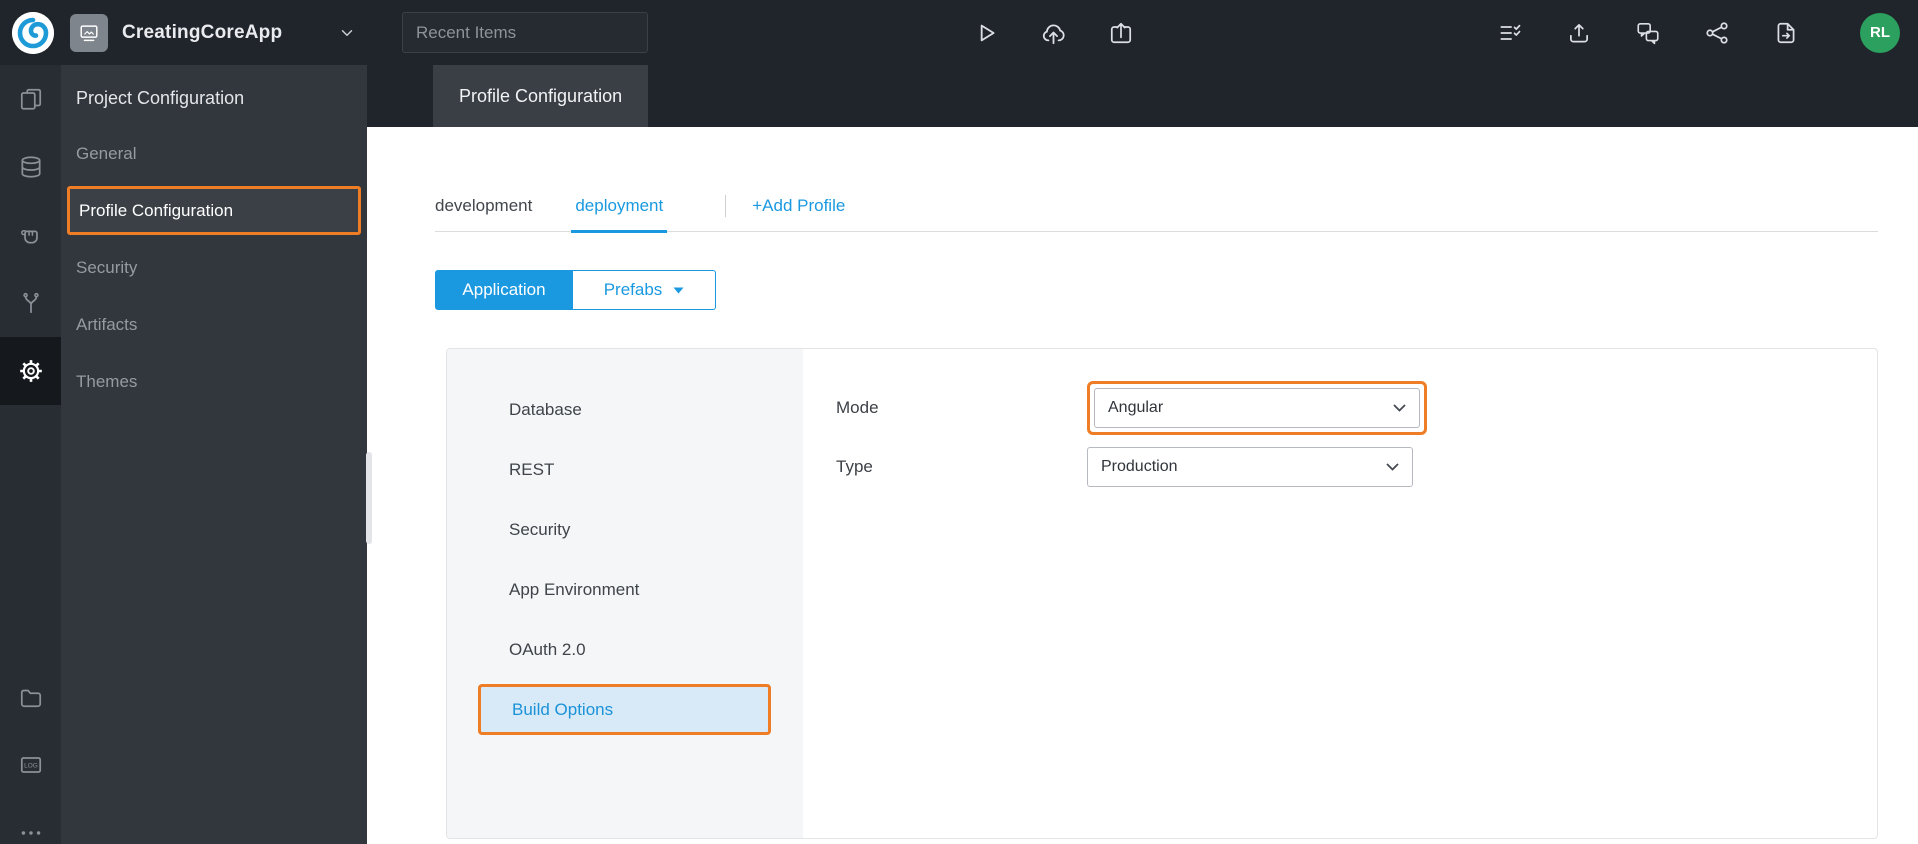 The image size is (1918, 844). What do you see at coordinates (504, 290) in the screenshot?
I see `application-toggle-button: Application` at bounding box center [504, 290].